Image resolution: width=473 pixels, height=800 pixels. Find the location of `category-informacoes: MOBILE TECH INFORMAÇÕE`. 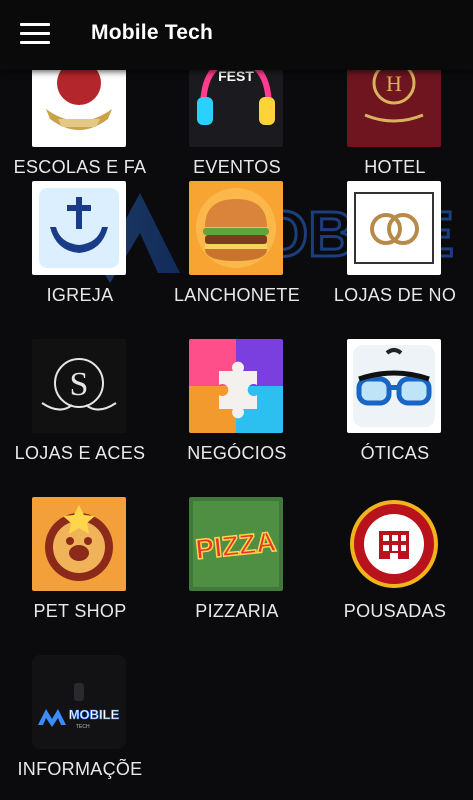

category-informacoes: MOBILE TECH INFORMAÇÕE is located at coordinates (80, 727).